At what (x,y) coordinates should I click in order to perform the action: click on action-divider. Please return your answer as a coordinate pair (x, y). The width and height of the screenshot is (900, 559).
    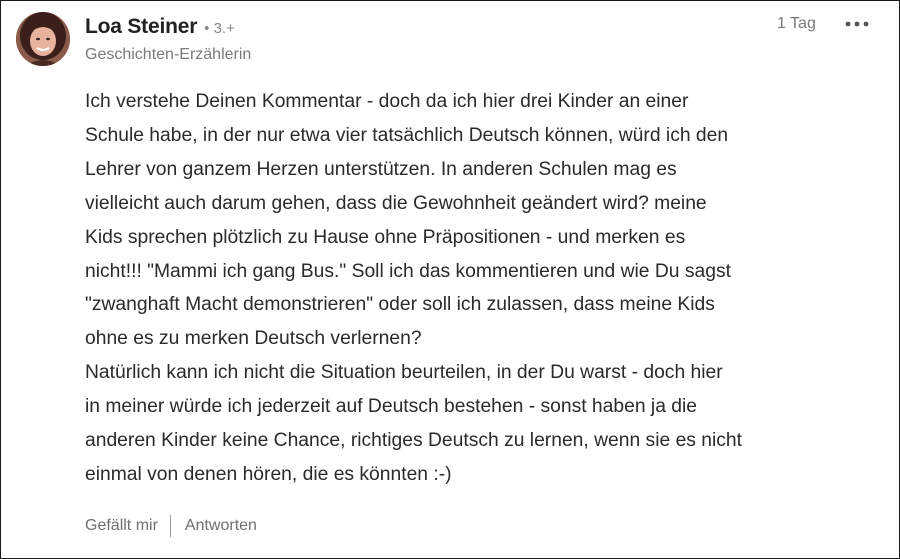
    Looking at the image, I should click on (170, 526).